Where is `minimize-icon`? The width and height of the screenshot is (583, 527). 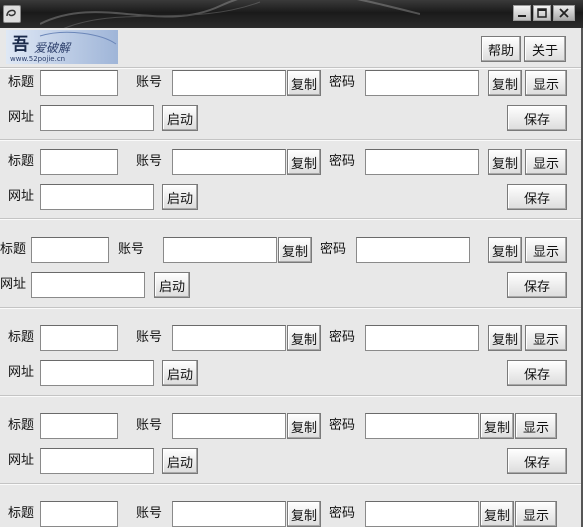 minimize-icon is located at coordinates (522, 16).